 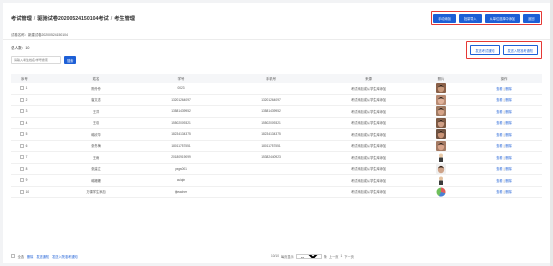 What do you see at coordinates (96, 134) in the screenshot?
I see `student-name: 韩欣华` at bounding box center [96, 134].